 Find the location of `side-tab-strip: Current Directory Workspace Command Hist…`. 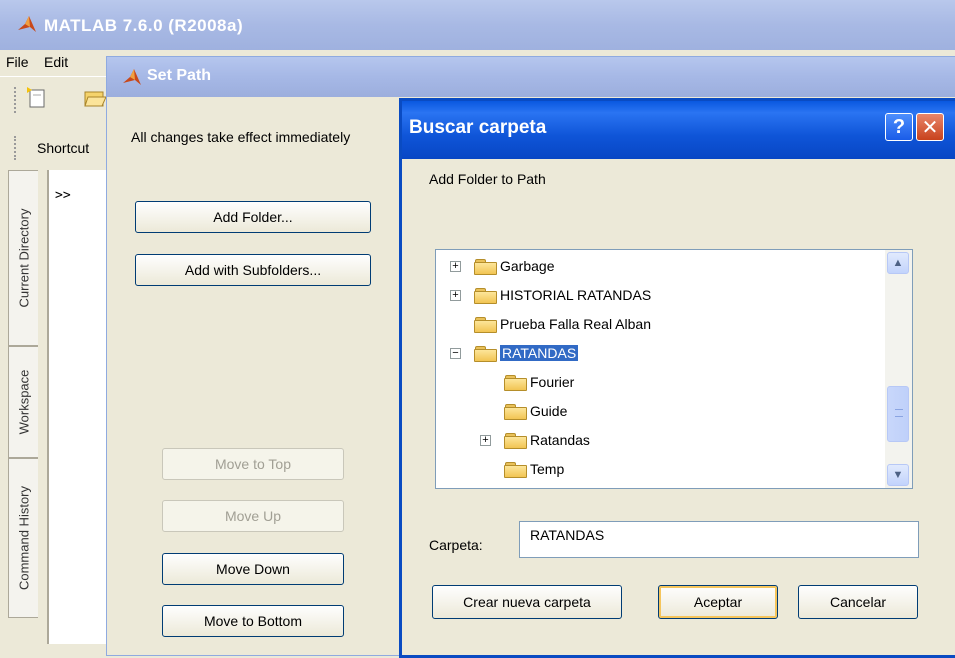

side-tab-strip: Current Directory Workspace Command Hist… is located at coordinates (24, 407).